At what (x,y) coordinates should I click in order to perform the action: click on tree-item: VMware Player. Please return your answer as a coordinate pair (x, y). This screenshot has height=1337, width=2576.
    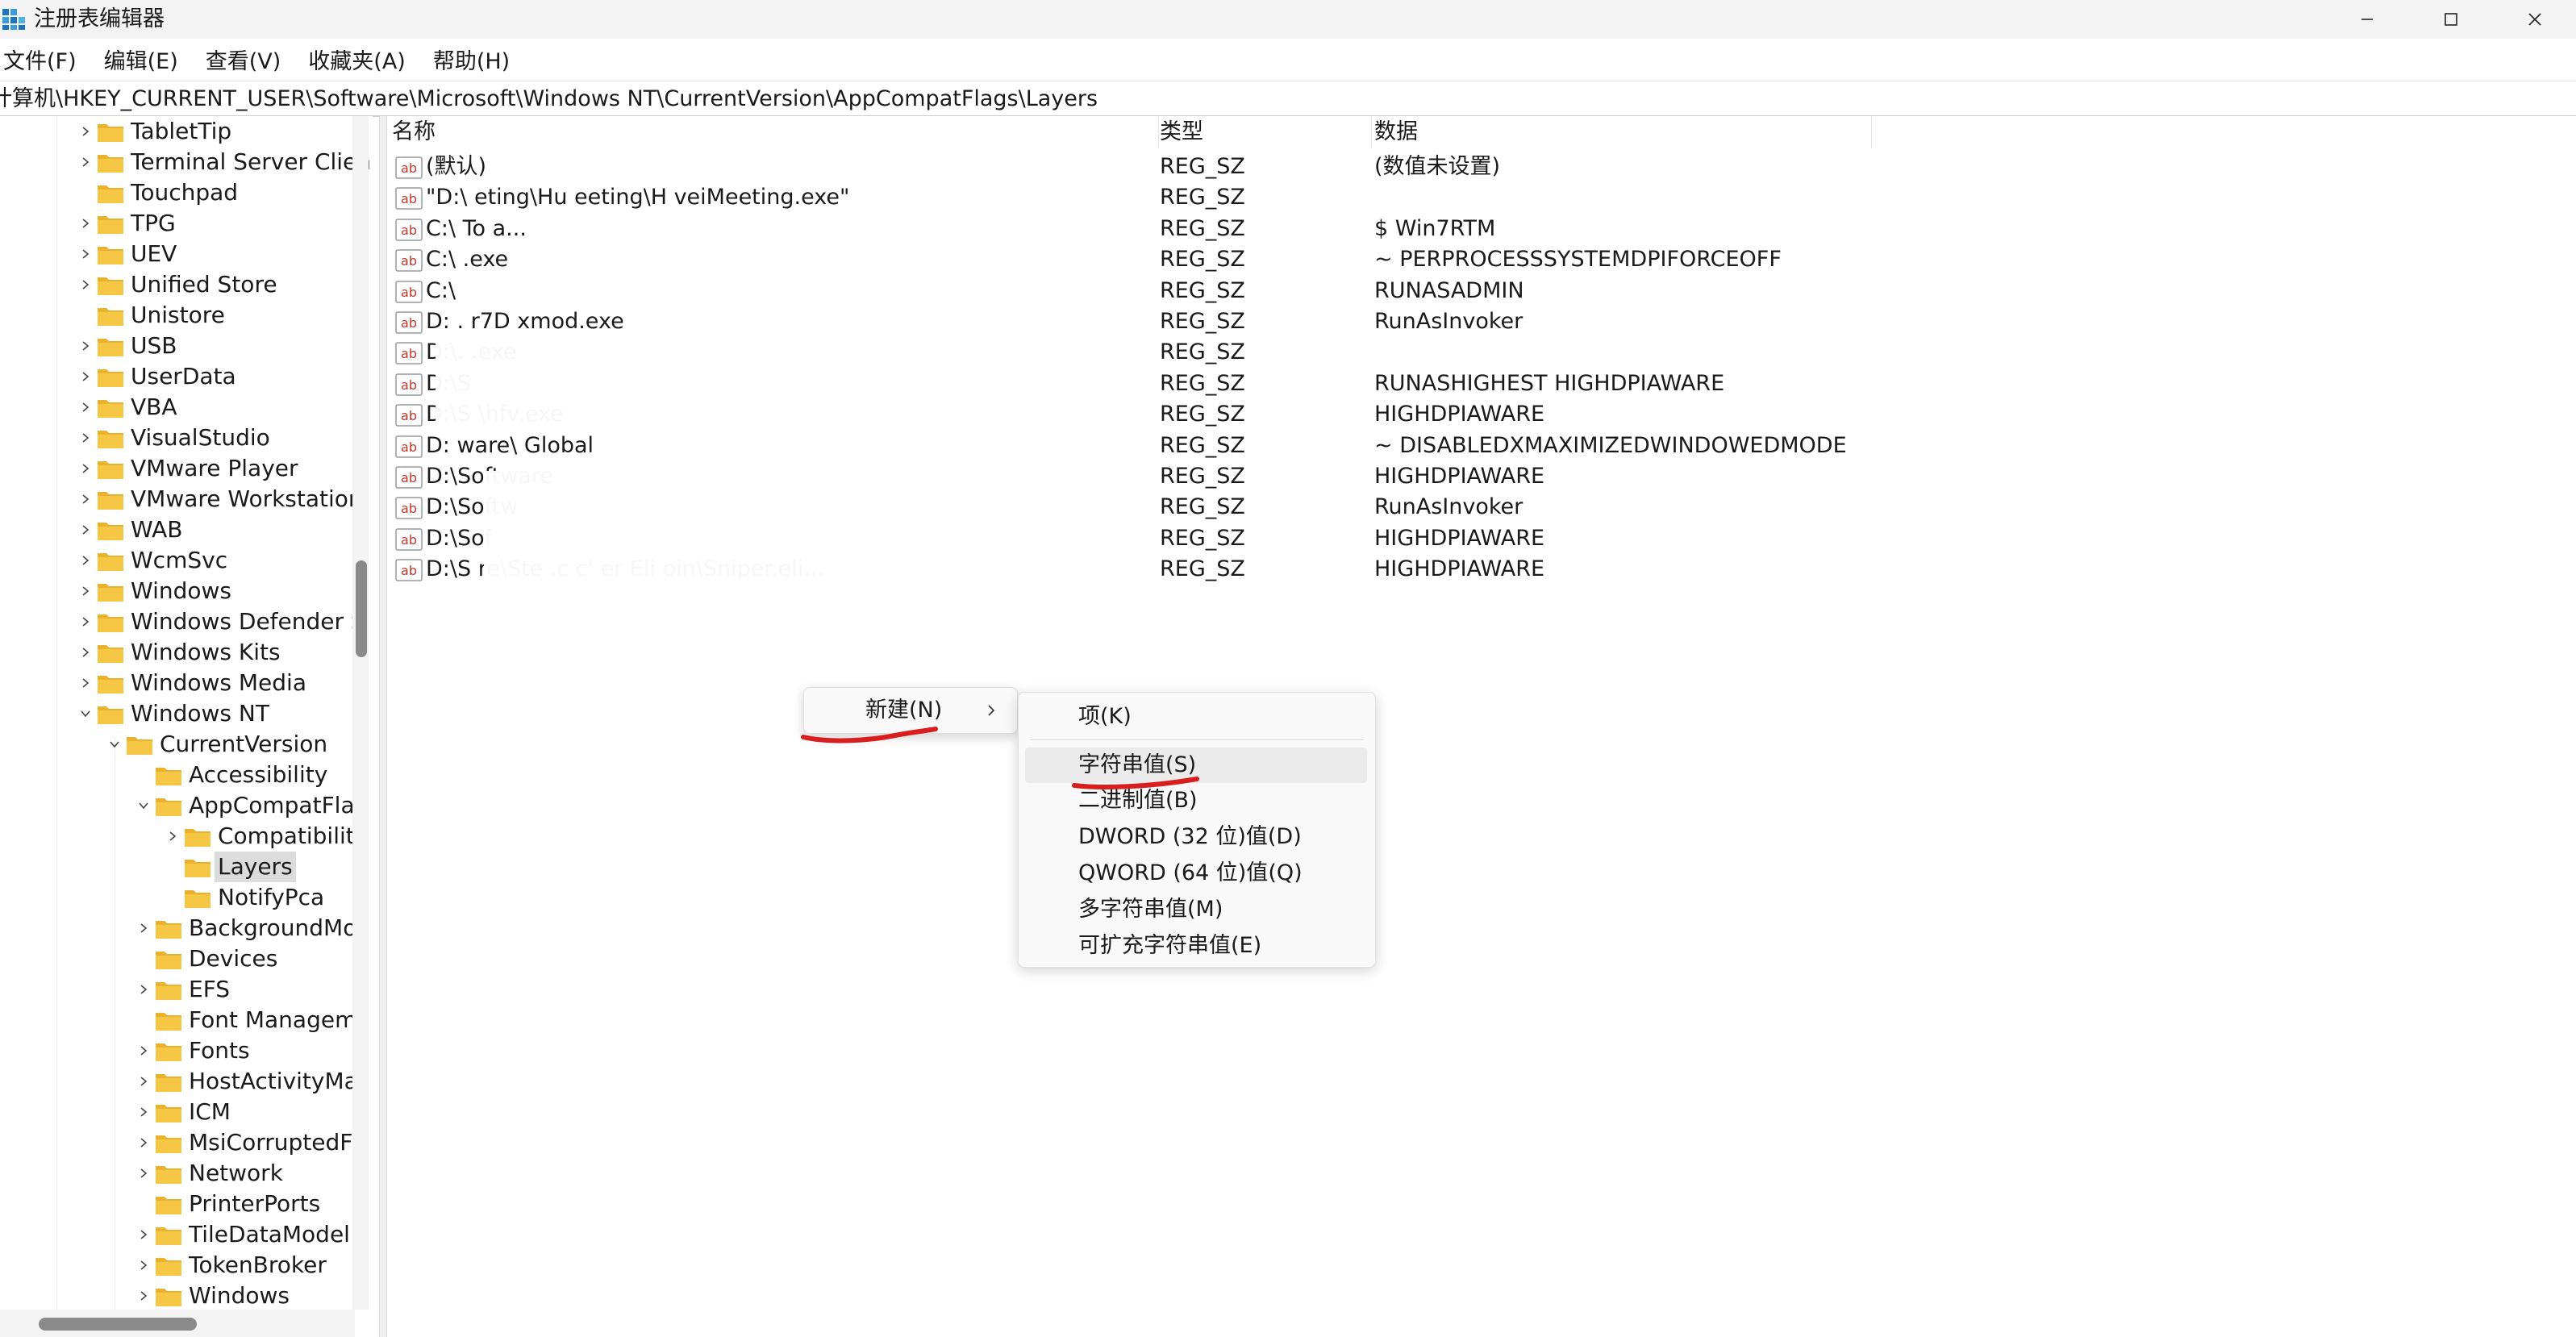
    Looking at the image, I should click on (177, 469).